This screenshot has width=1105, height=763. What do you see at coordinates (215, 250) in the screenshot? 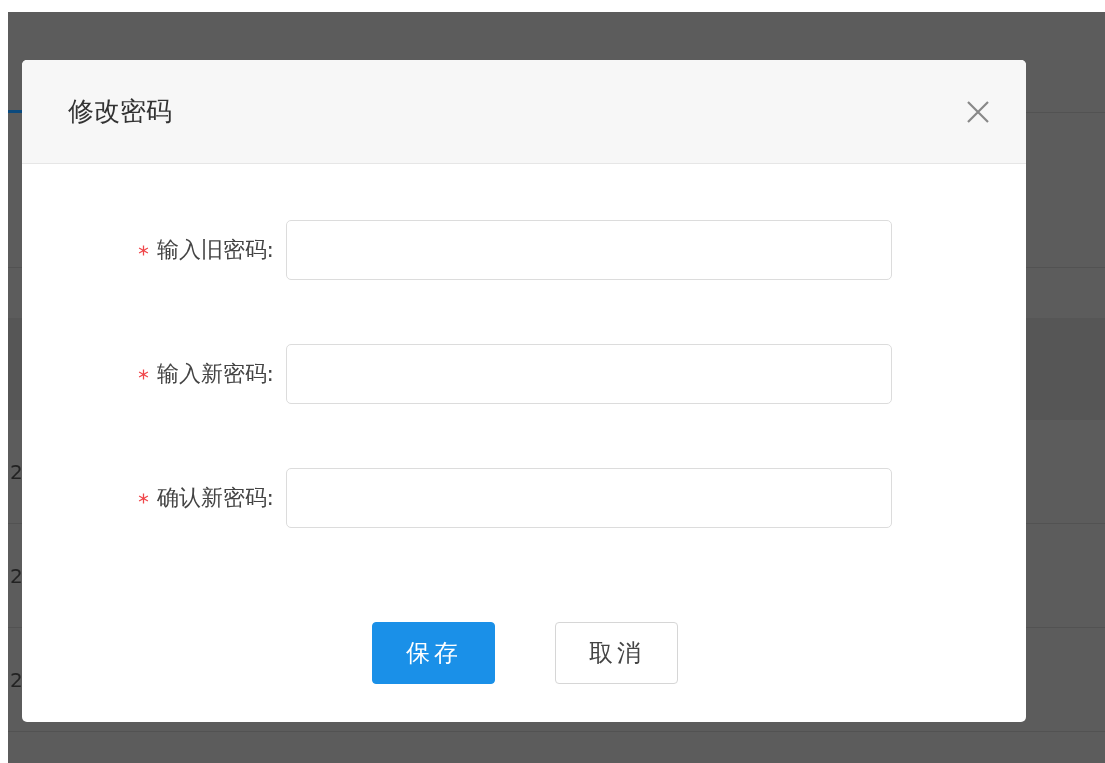
I see `field-label: 输入旧密码:` at bounding box center [215, 250].